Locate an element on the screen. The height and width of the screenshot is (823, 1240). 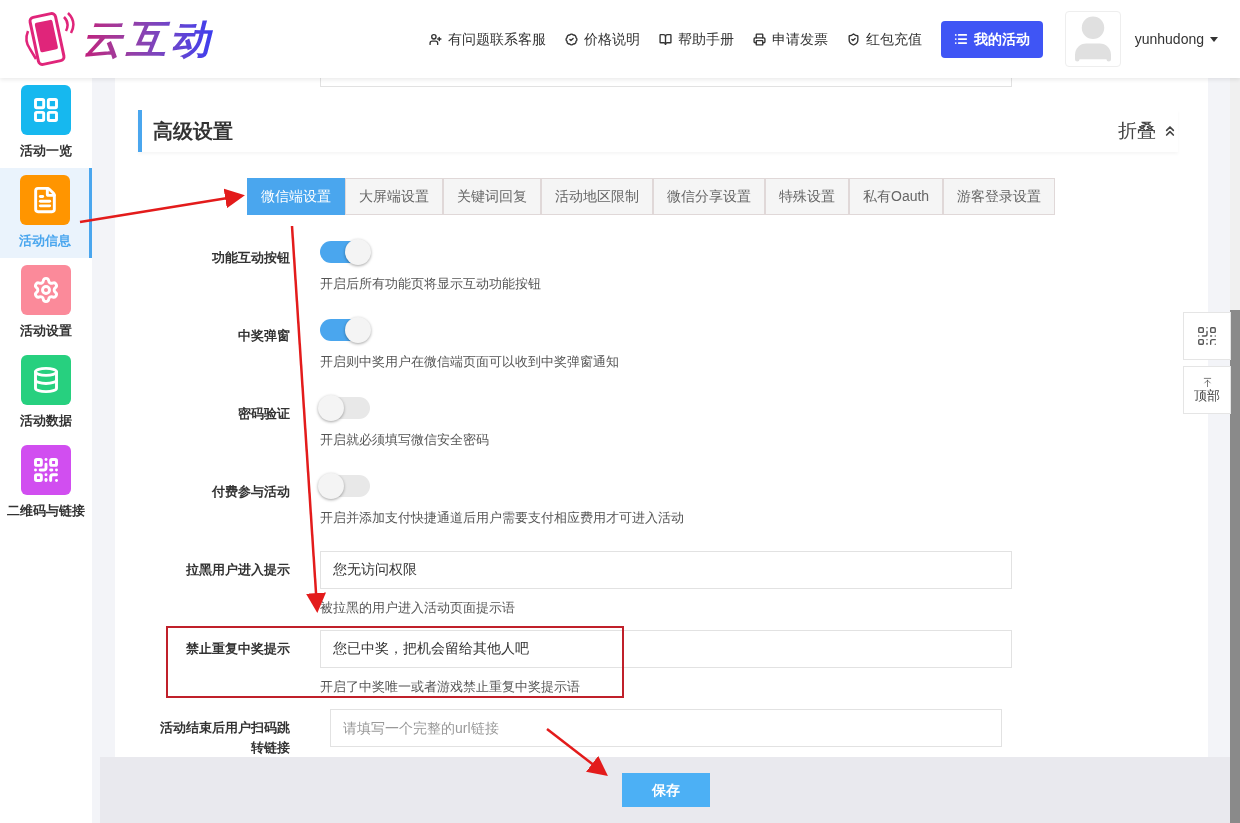
nav-link: 帮助手册 is located at coordinates (696, 39).